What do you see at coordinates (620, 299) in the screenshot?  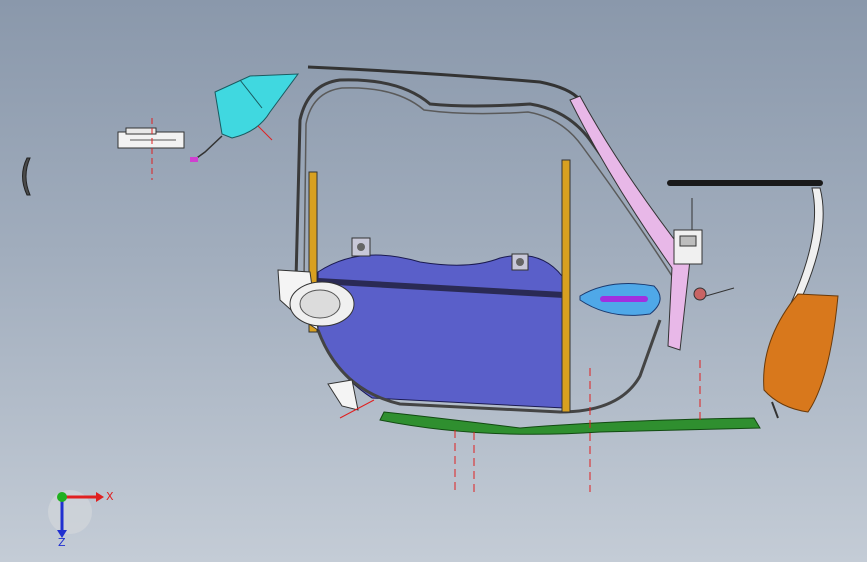 I see `door-handle` at bounding box center [620, 299].